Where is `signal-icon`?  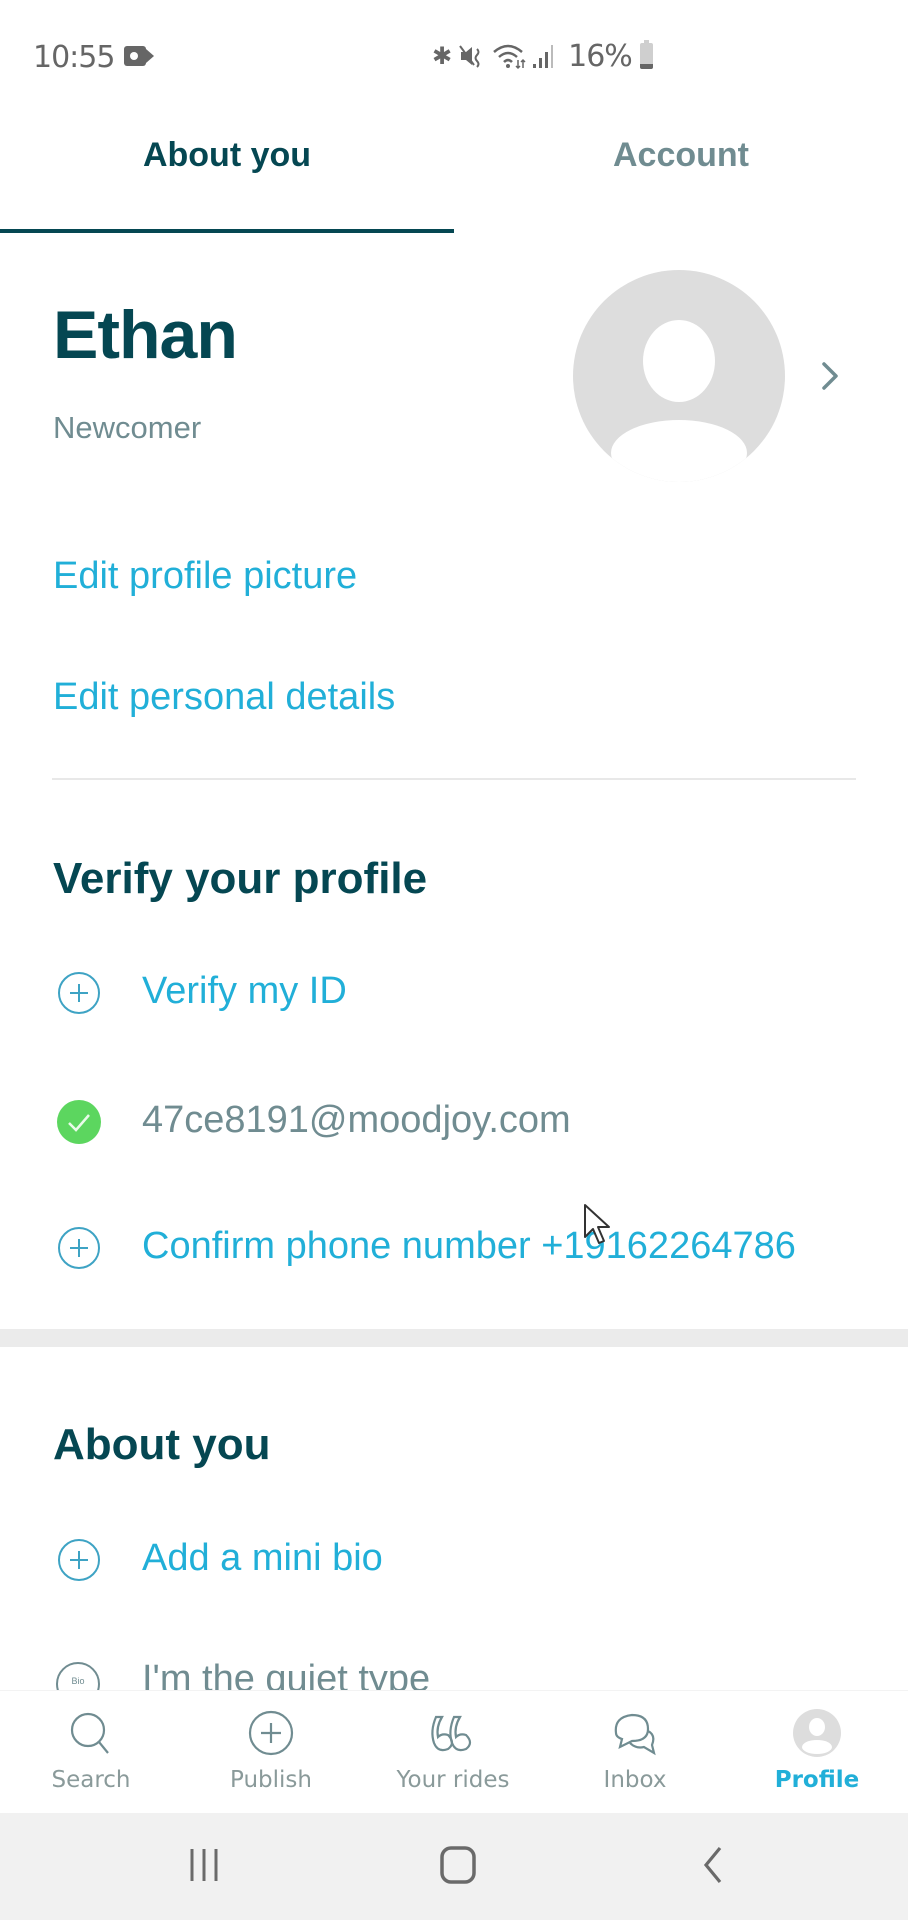 signal-icon is located at coordinates (543, 56).